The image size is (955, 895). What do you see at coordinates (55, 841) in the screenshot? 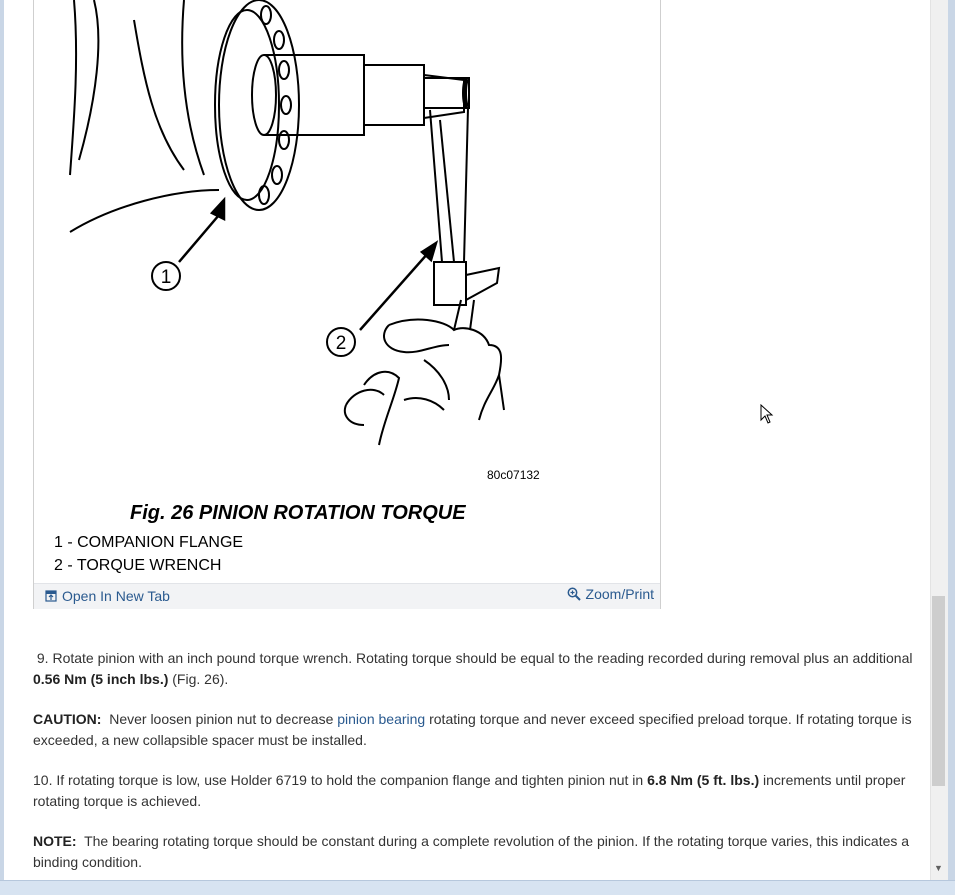
I see `note-label: NOTE:` at bounding box center [55, 841].